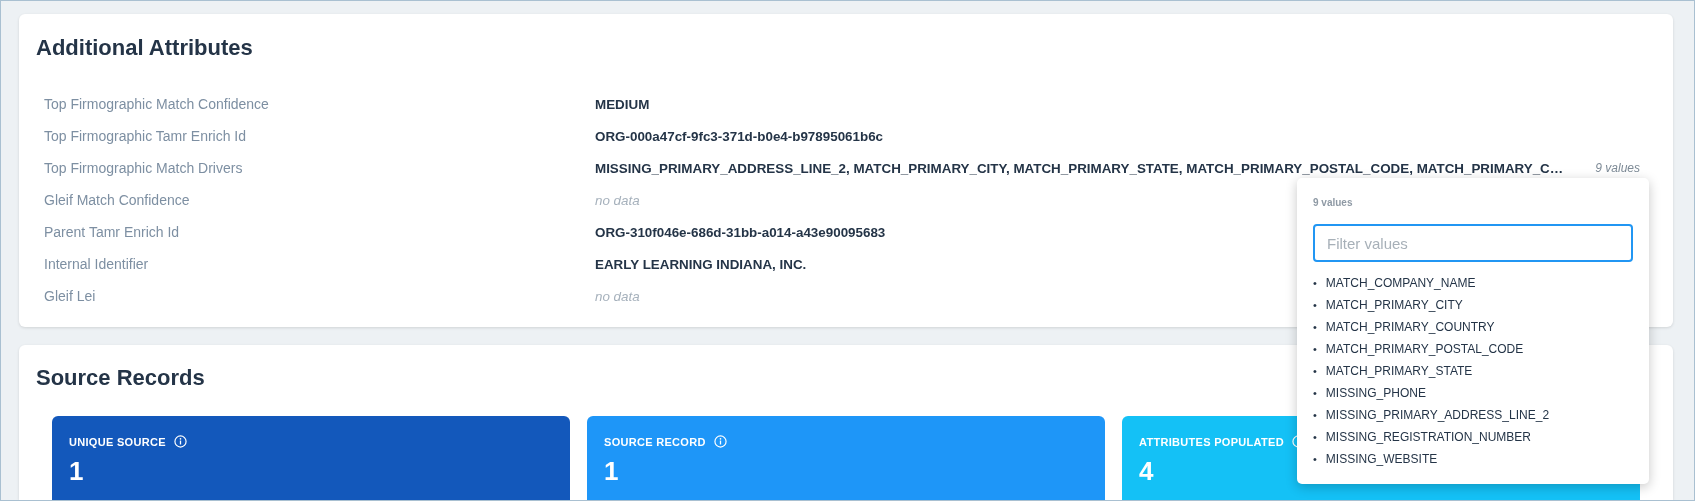  Describe the element at coordinates (1399, 371) in the screenshot. I see `value-item: MATCH_PRIMARY_STATE` at that location.